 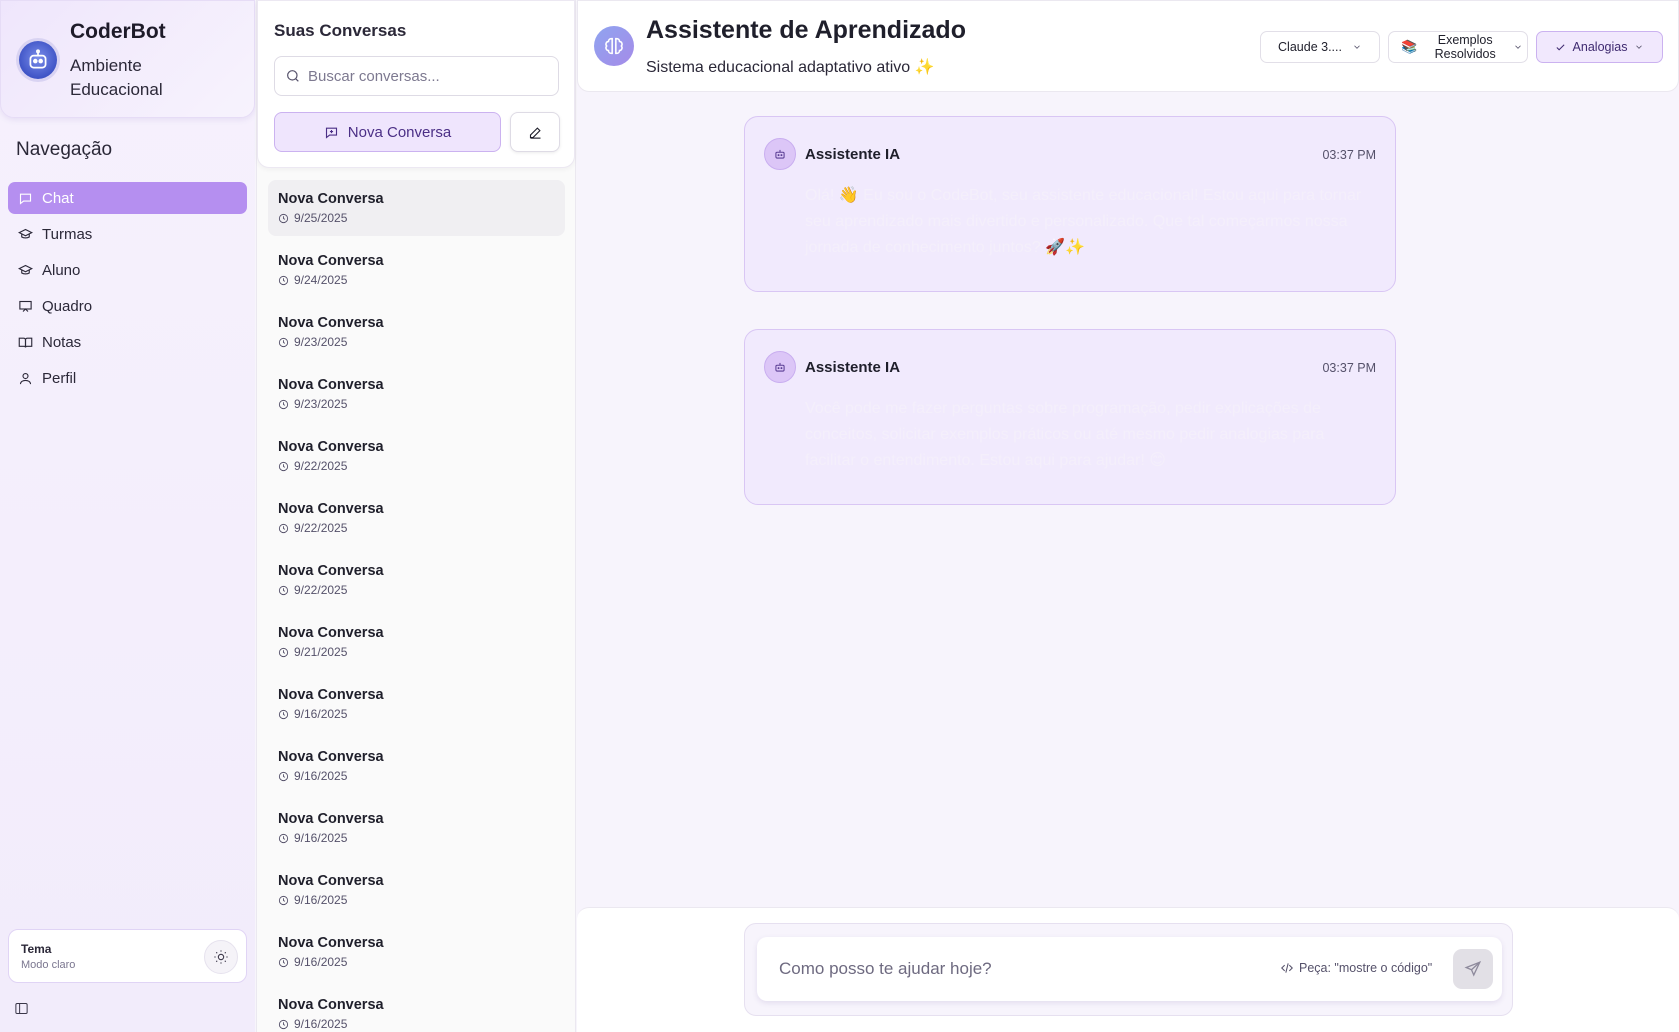 I want to click on edit-button, so click(x=535, y=132).